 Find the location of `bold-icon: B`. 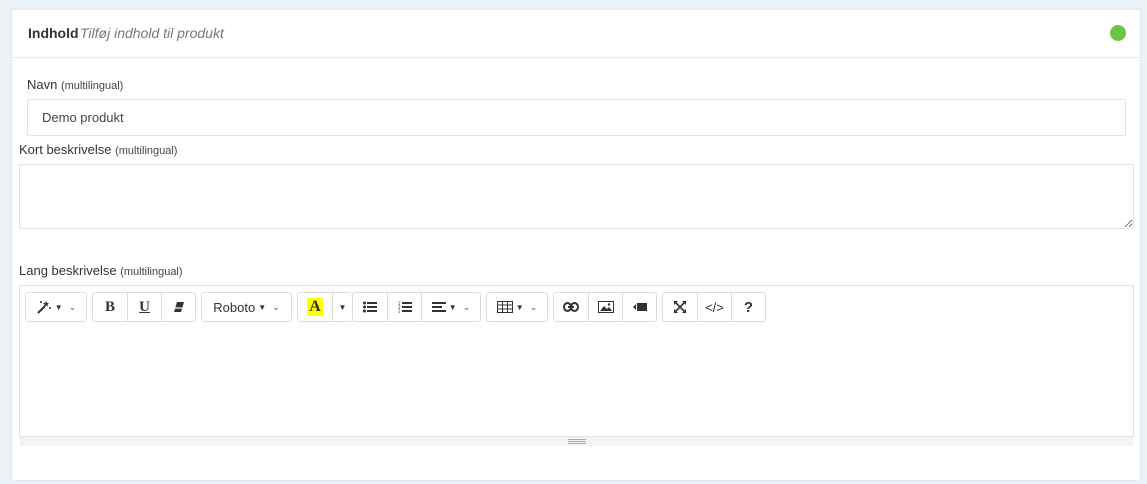

bold-icon: B is located at coordinates (109, 306).